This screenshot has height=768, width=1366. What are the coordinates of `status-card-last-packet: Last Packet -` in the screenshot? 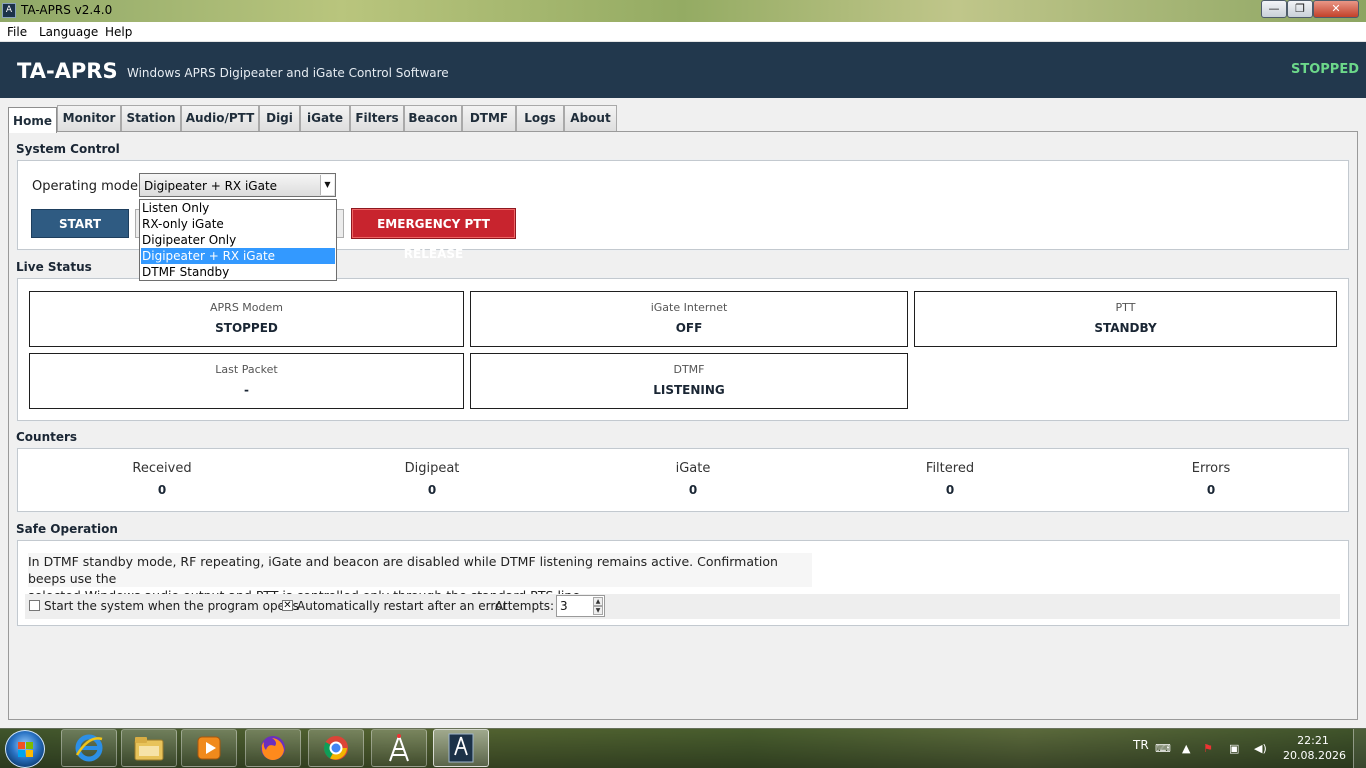 It's located at (246, 381).